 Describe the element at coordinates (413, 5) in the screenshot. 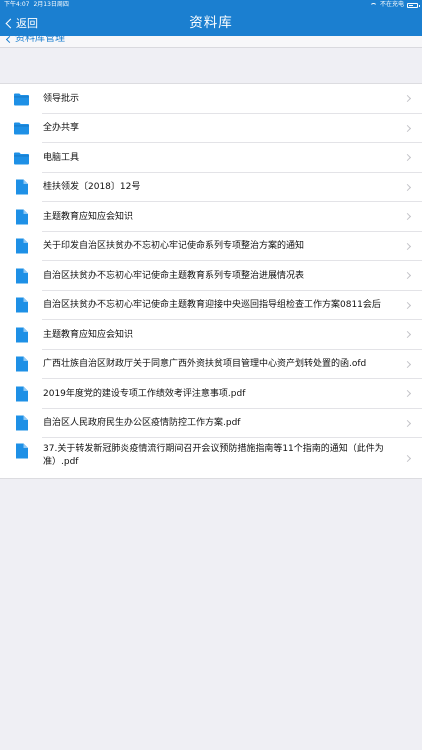

I see `battery-icon` at that location.